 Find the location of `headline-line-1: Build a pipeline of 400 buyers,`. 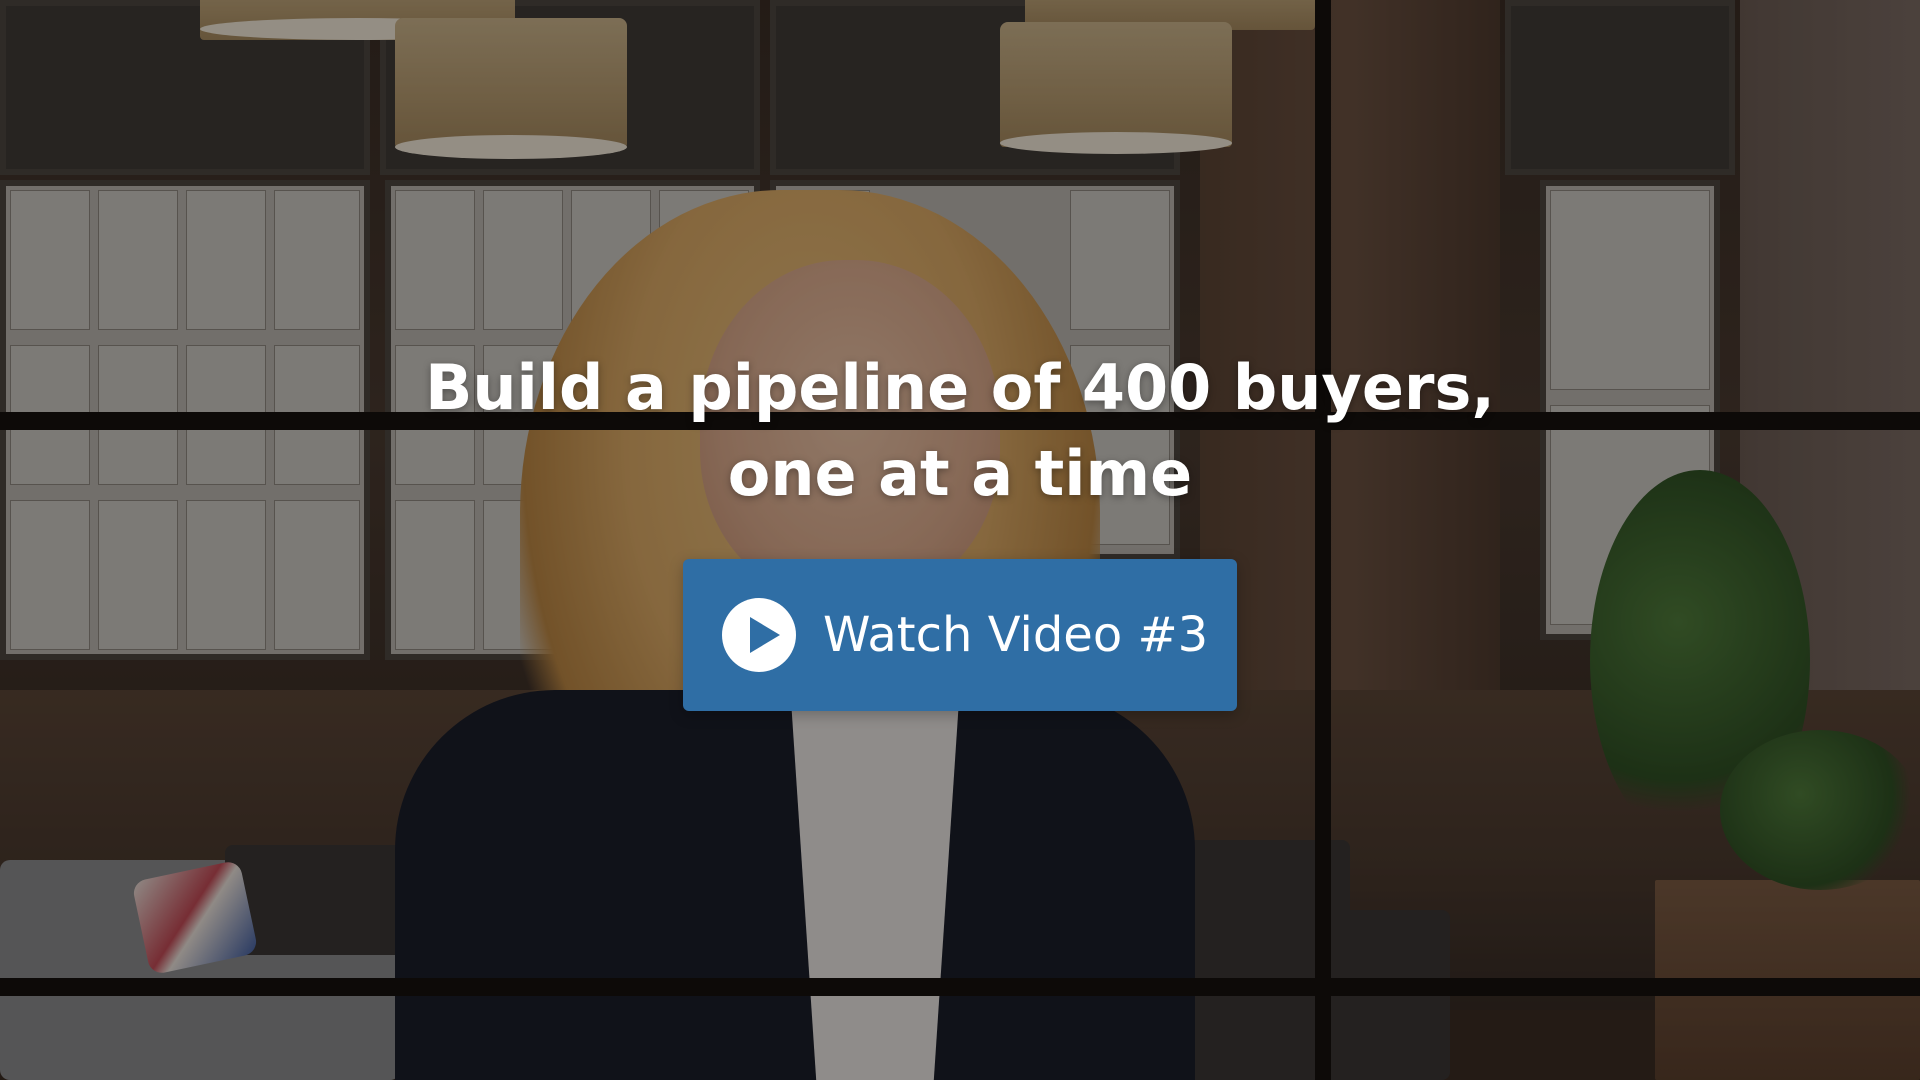

headline-line-1: Build a pipeline of 400 buyers, is located at coordinates (960, 387).